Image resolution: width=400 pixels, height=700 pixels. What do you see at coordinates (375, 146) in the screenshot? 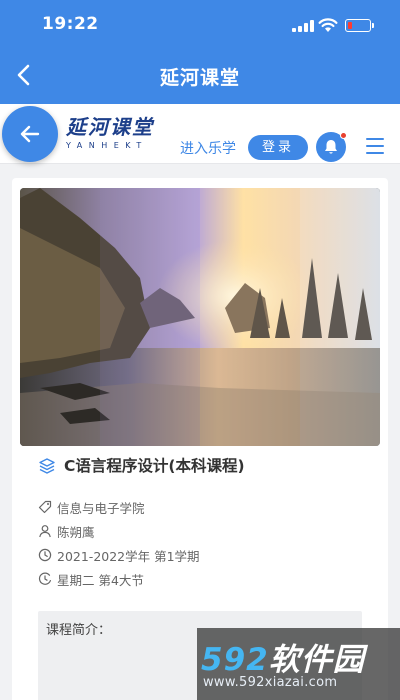
I see `hamburger-icon` at bounding box center [375, 146].